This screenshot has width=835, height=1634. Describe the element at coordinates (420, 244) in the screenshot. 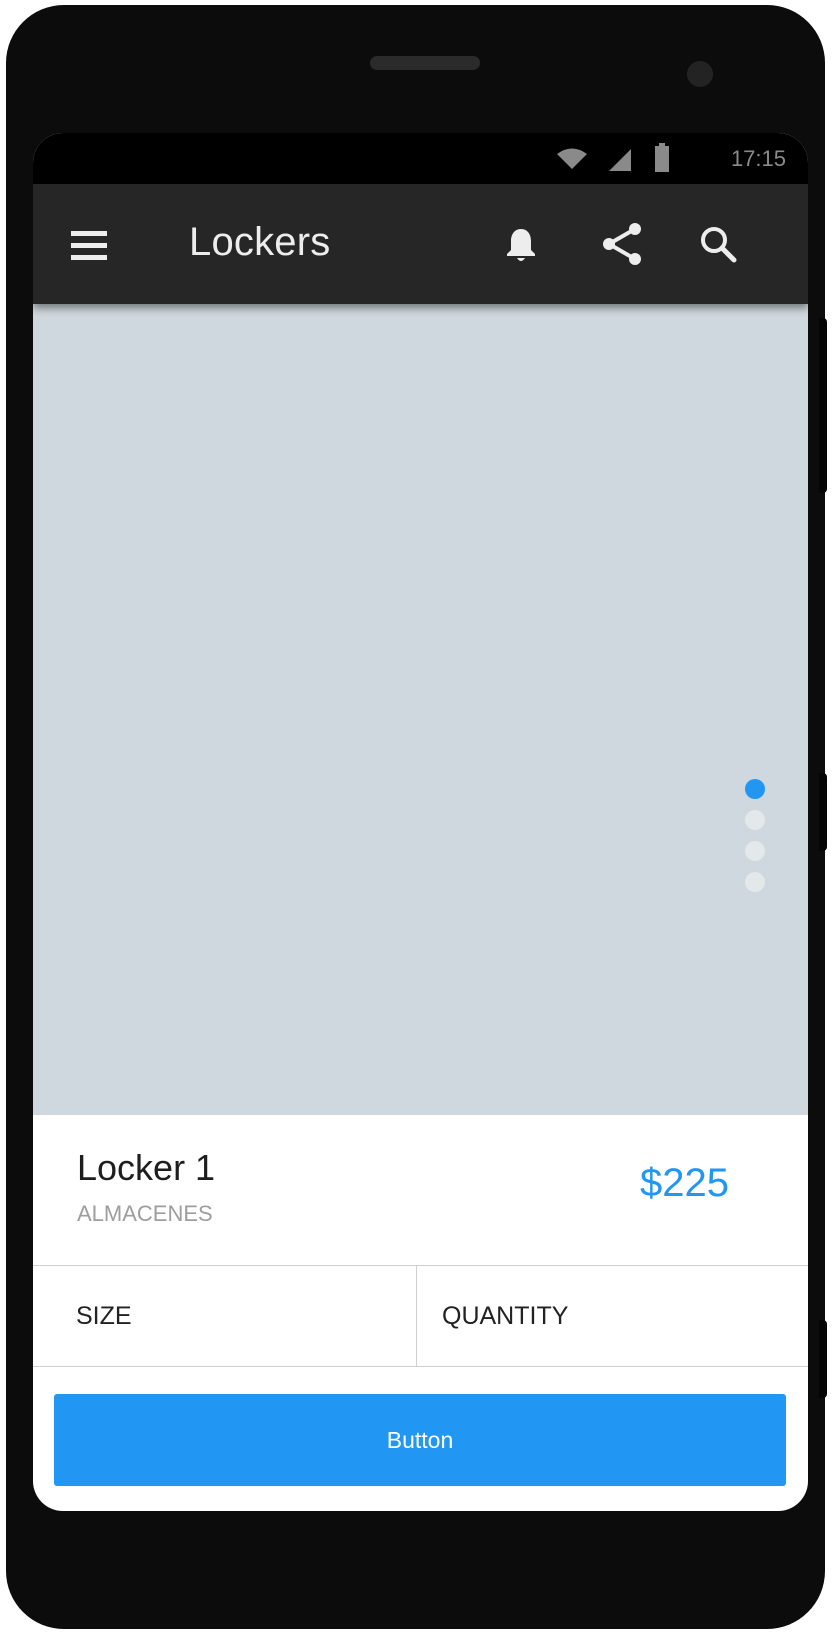

I see `app-bar: Lockers` at that location.